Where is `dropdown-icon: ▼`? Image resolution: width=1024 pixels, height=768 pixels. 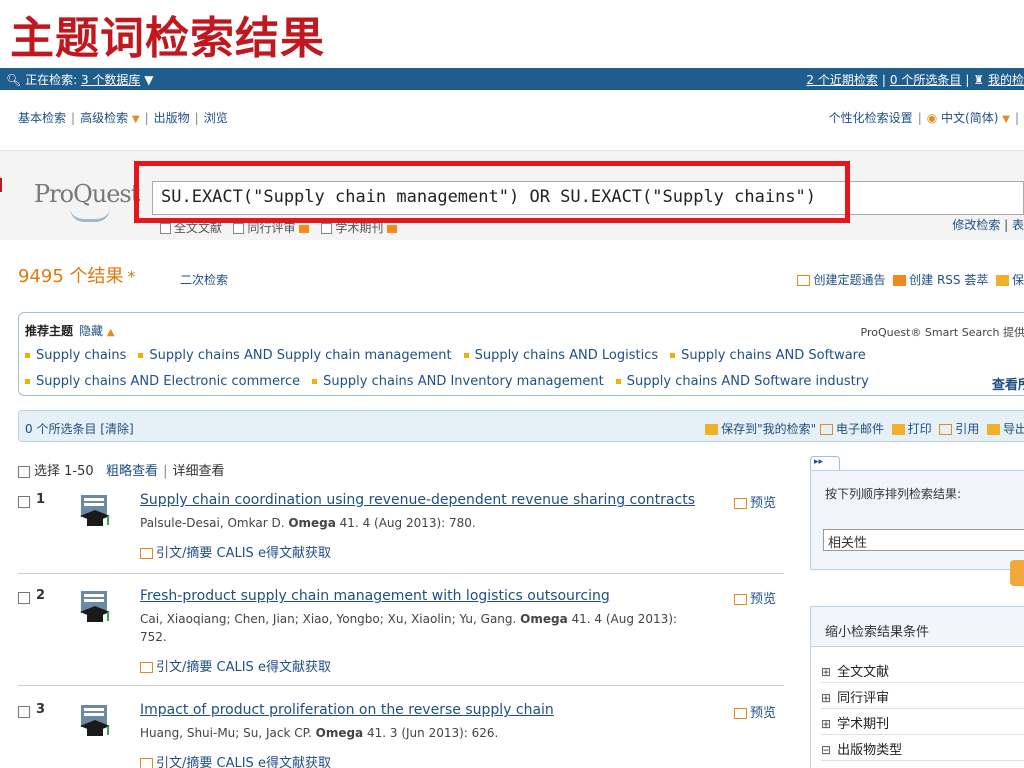 dropdown-icon: ▼ is located at coordinates (136, 119).